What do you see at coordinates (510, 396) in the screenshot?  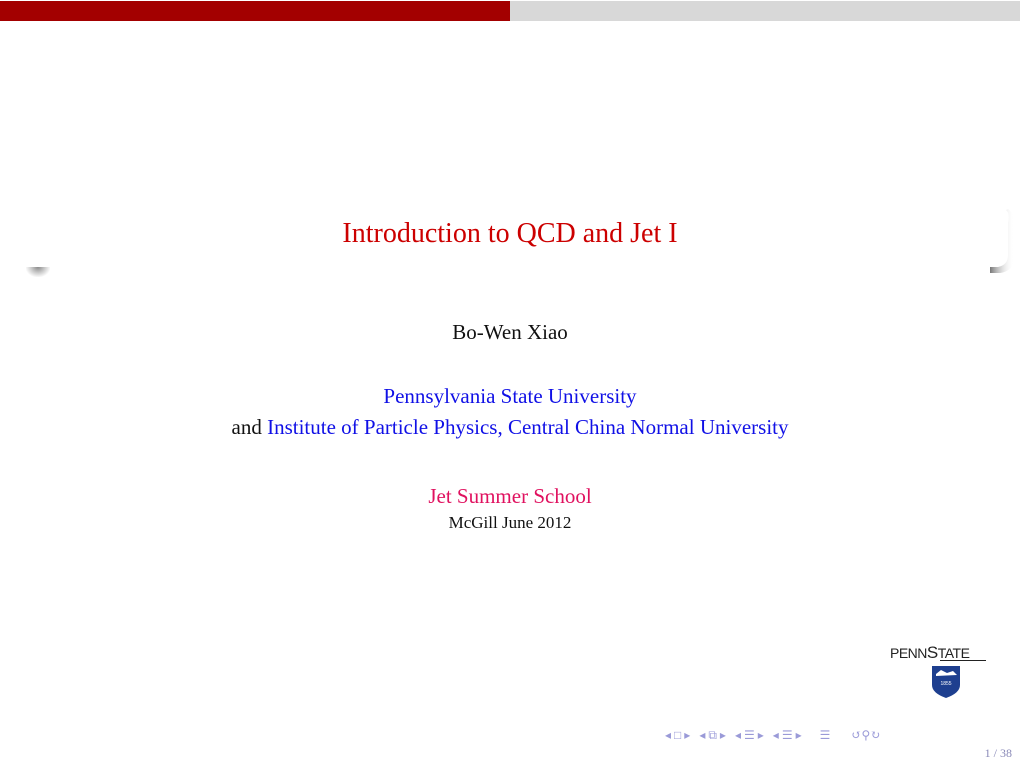 I see `institution-link-1: Pennsylvania State University` at bounding box center [510, 396].